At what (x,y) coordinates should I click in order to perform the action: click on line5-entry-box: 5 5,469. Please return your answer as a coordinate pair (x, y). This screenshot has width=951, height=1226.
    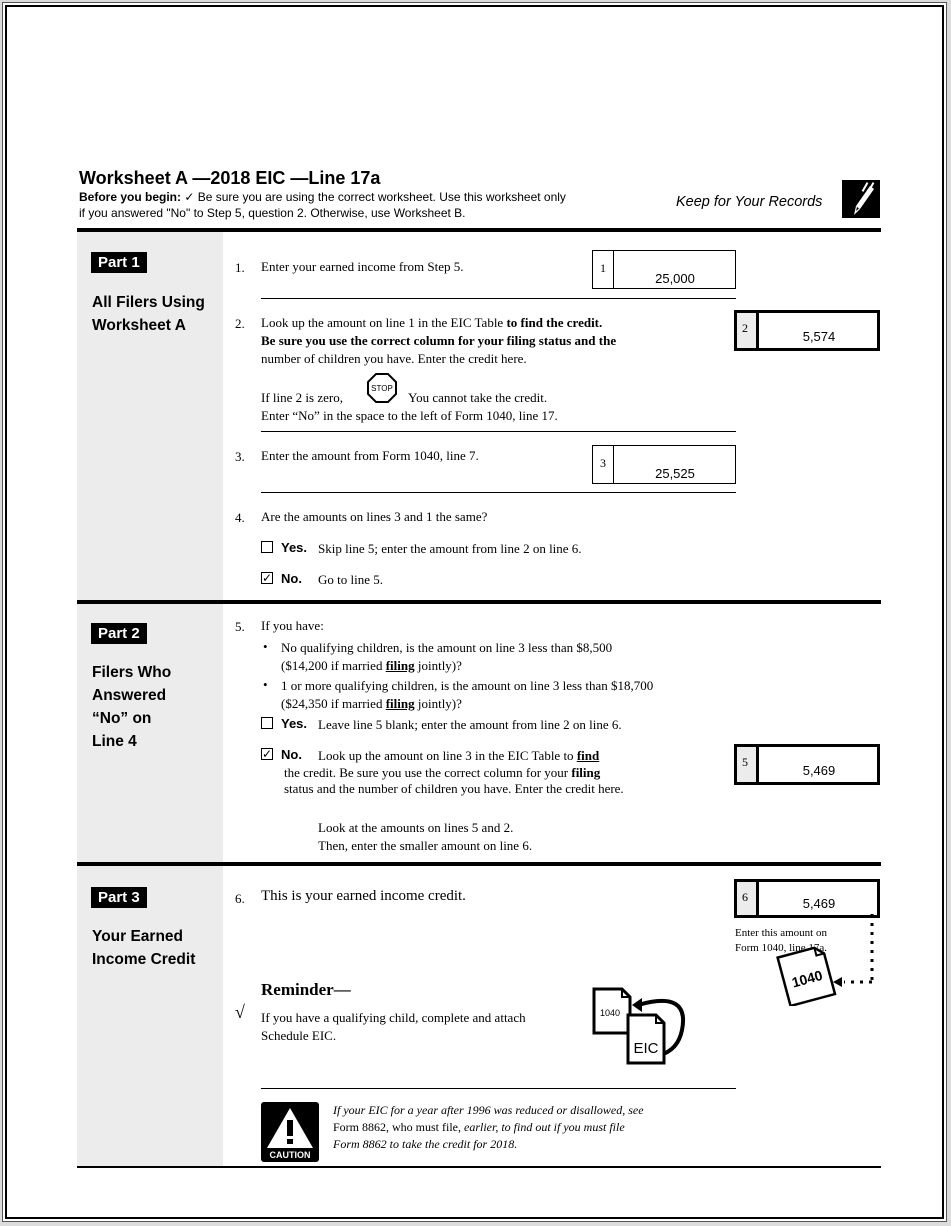
    Looking at the image, I should click on (807, 764).